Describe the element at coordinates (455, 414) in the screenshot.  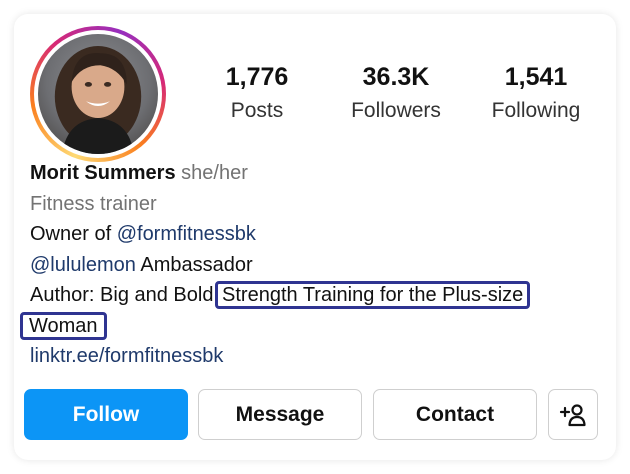
I see `contact-button: Contact` at that location.